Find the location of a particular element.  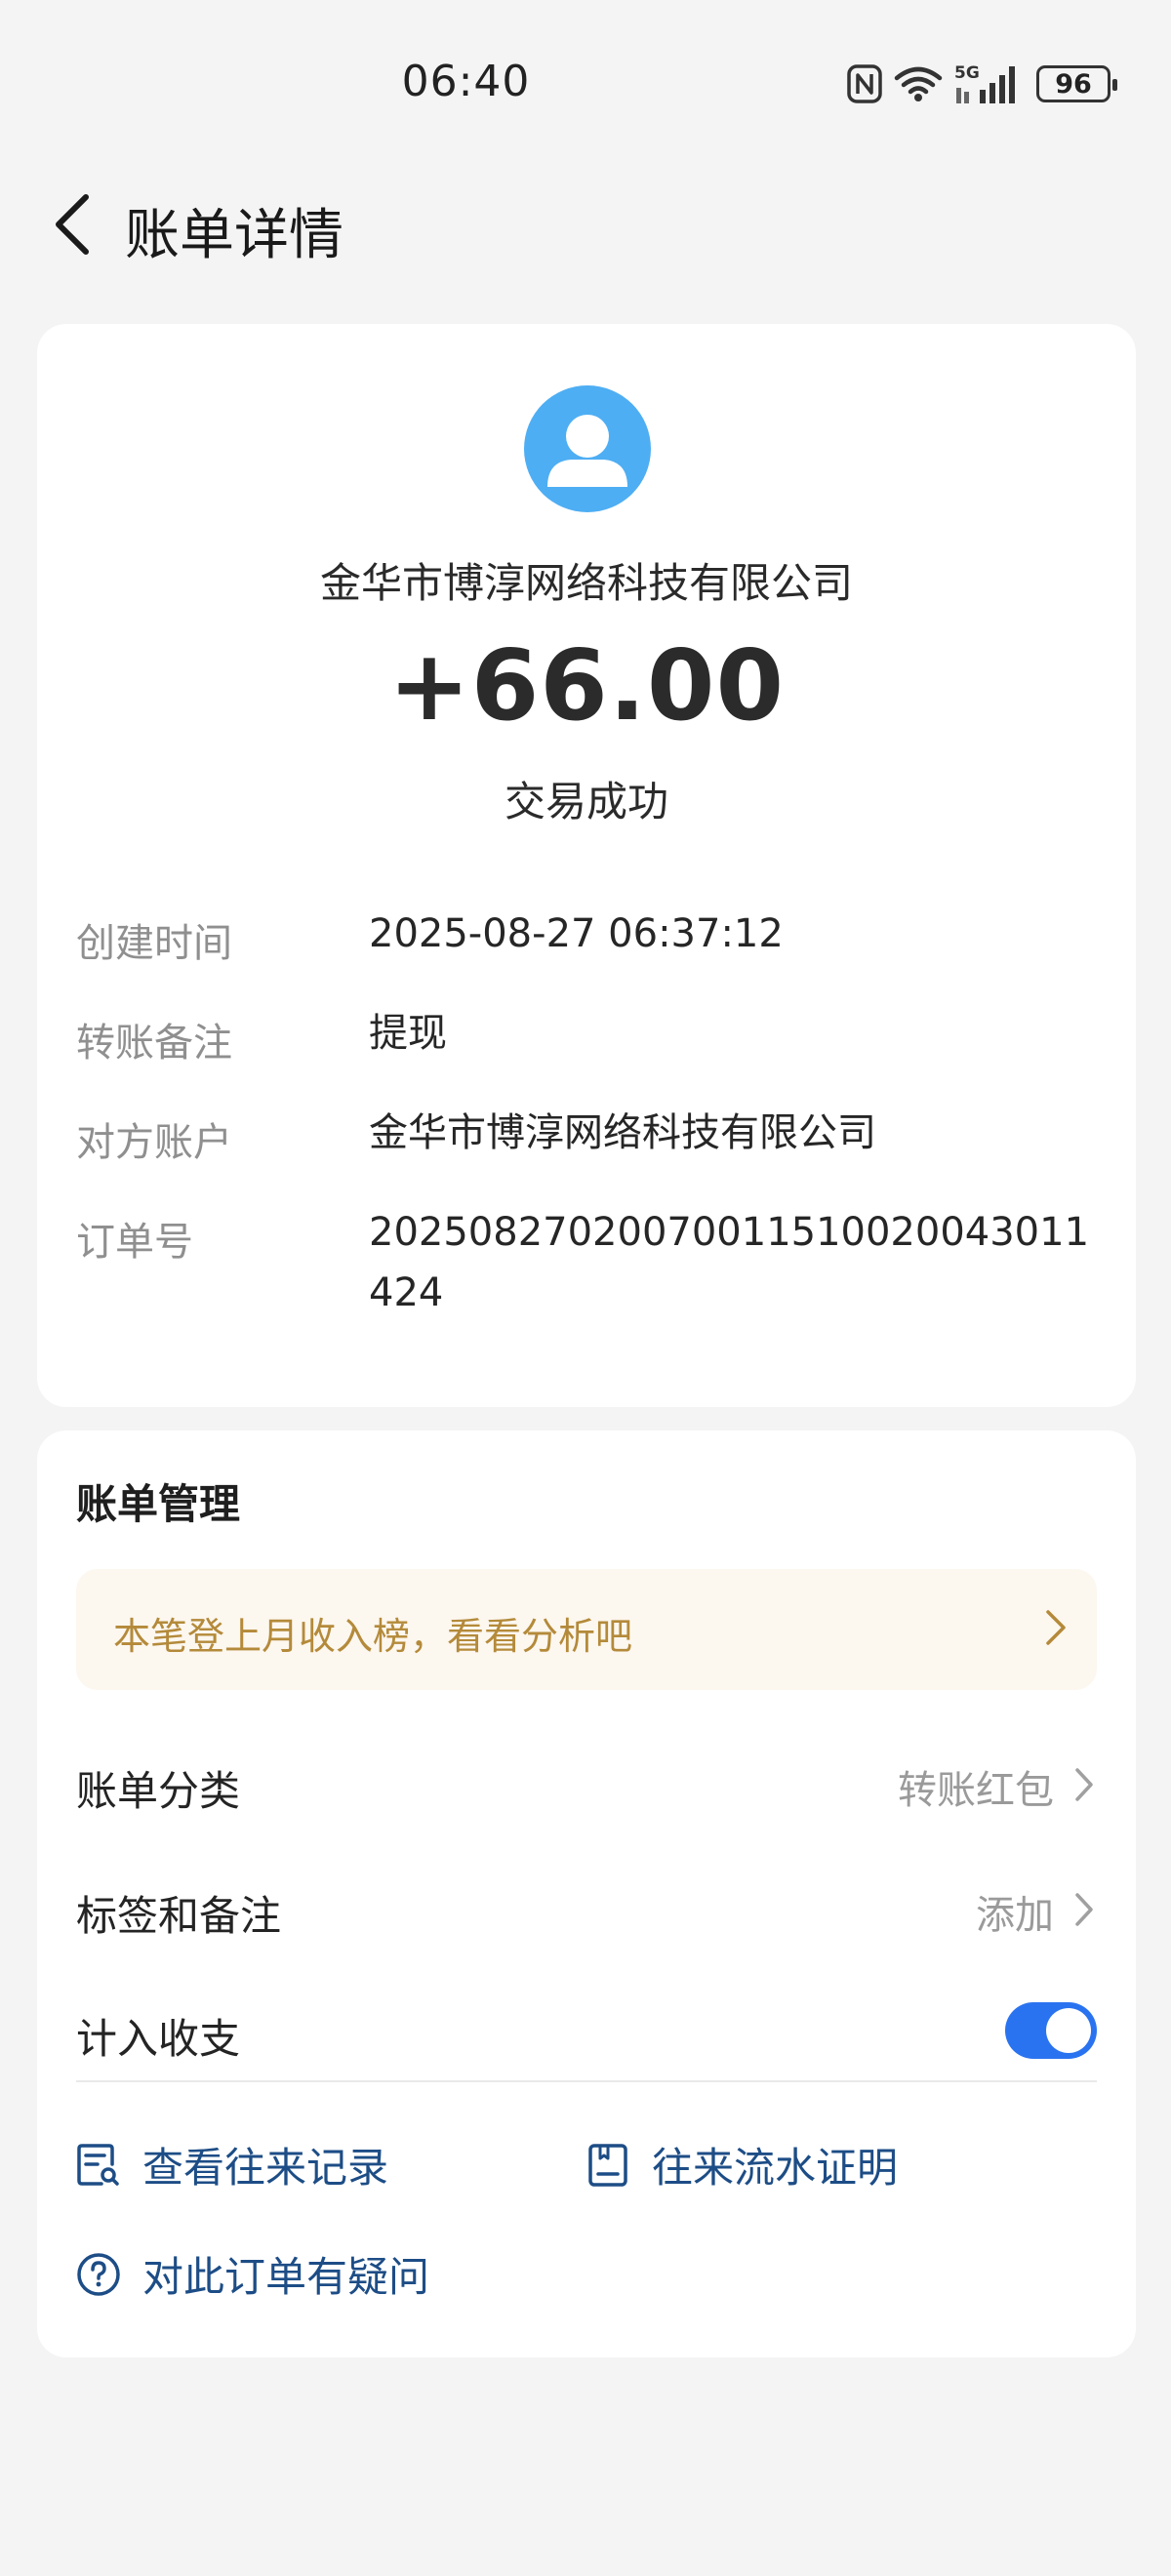

detail-value: 2025-08-27 06:37:12 is located at coordinates (576, 933).